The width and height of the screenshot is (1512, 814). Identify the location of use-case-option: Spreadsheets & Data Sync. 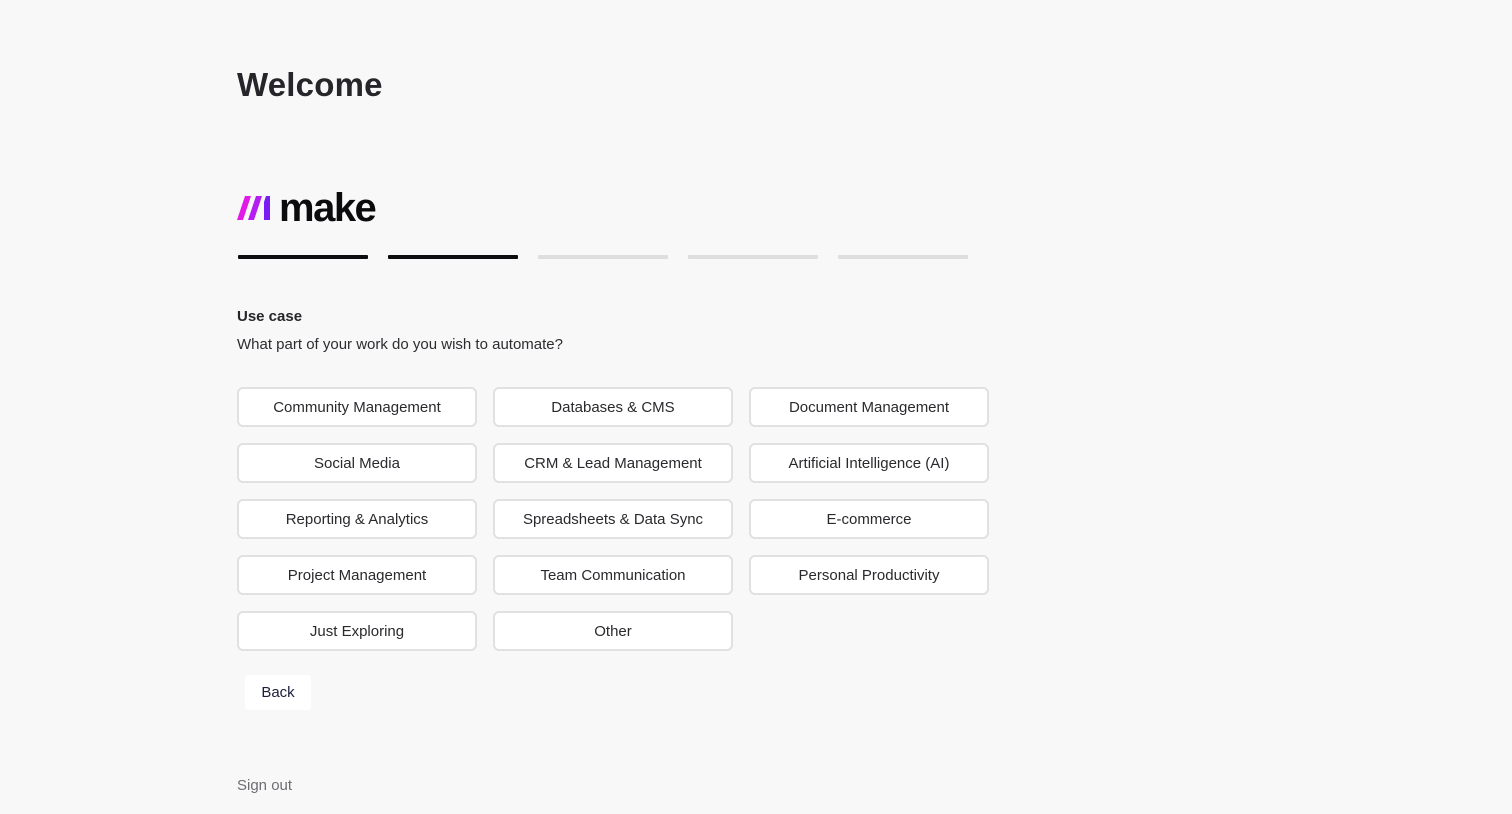
(613, 519).